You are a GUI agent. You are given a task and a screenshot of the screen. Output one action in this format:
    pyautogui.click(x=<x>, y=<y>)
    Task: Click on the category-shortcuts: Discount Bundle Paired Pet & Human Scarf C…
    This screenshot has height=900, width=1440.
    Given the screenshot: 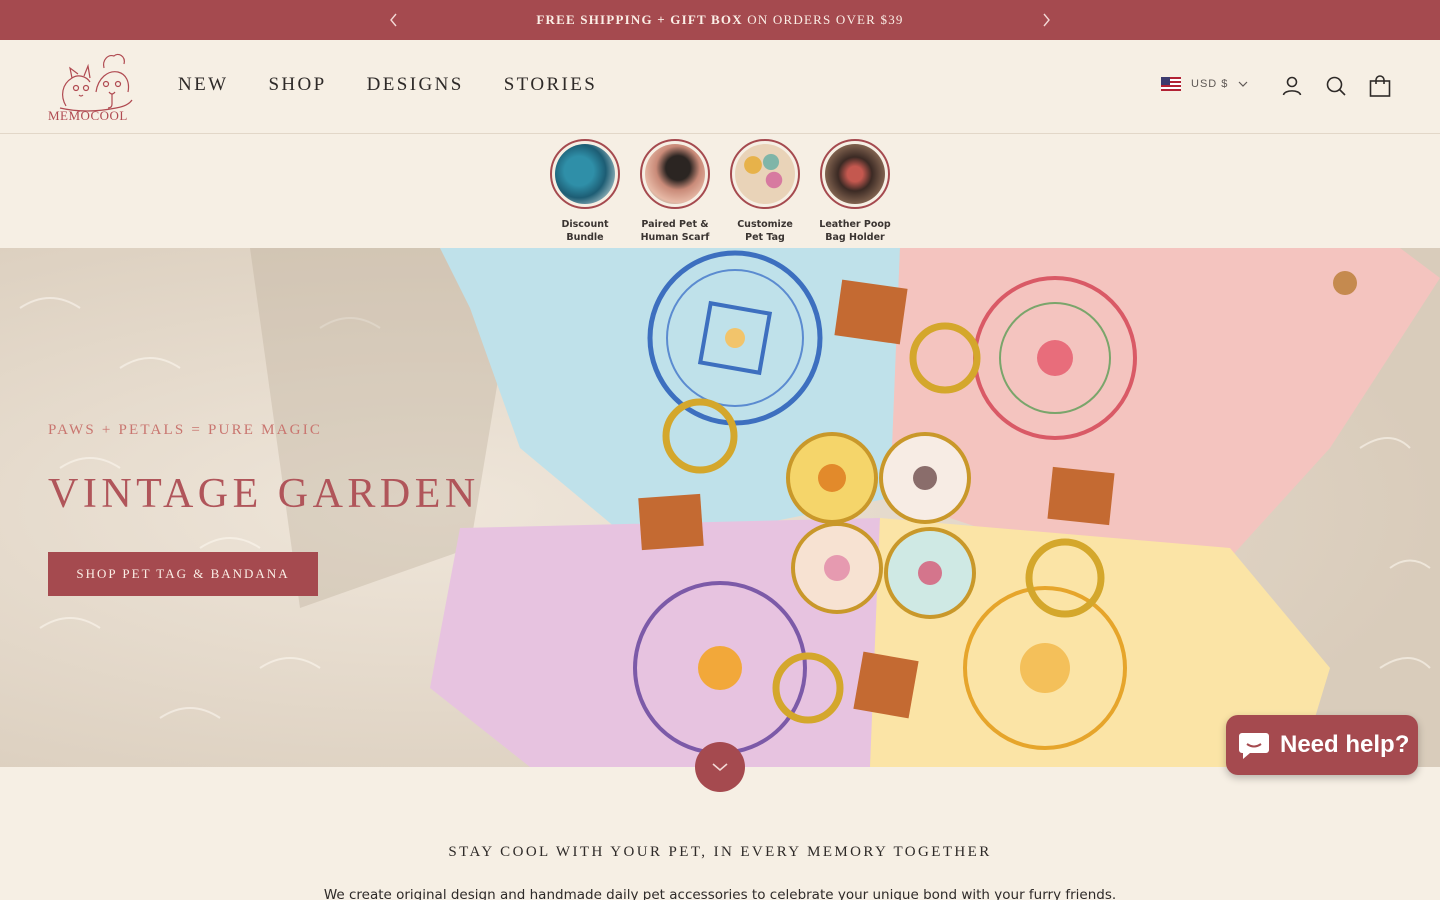 What is the action you would take?
    pyautogui.click(x=720, y=194)
    